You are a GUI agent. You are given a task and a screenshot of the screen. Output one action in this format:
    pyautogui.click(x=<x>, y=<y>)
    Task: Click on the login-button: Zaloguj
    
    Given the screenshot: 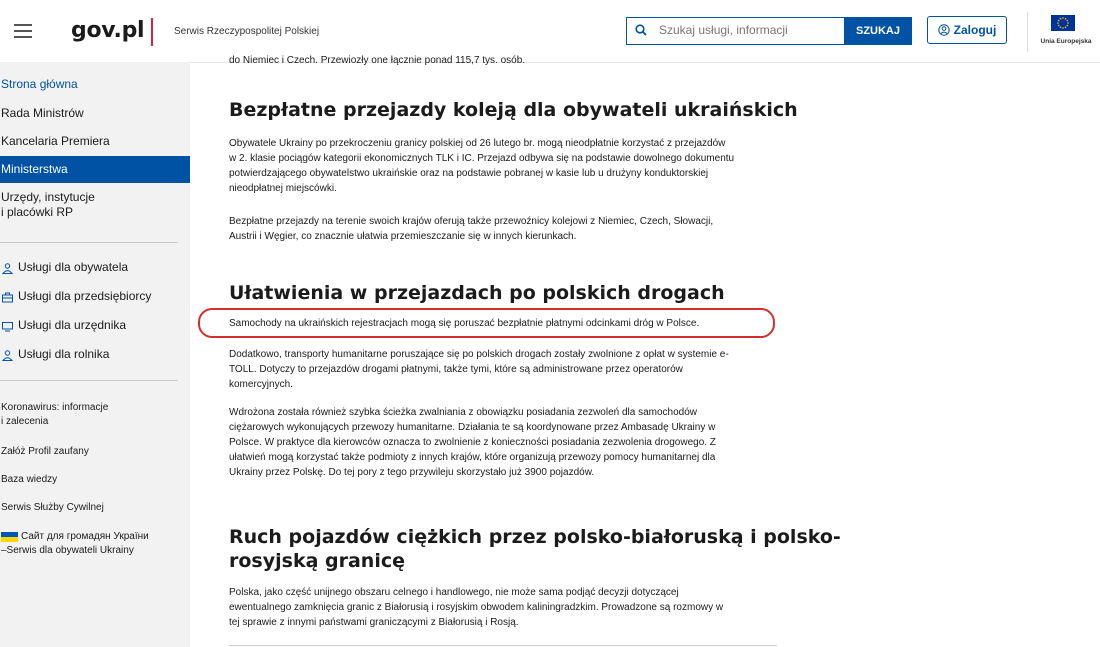 What is the action you would take?
    pyautogui.click(x=967, y=30)
    